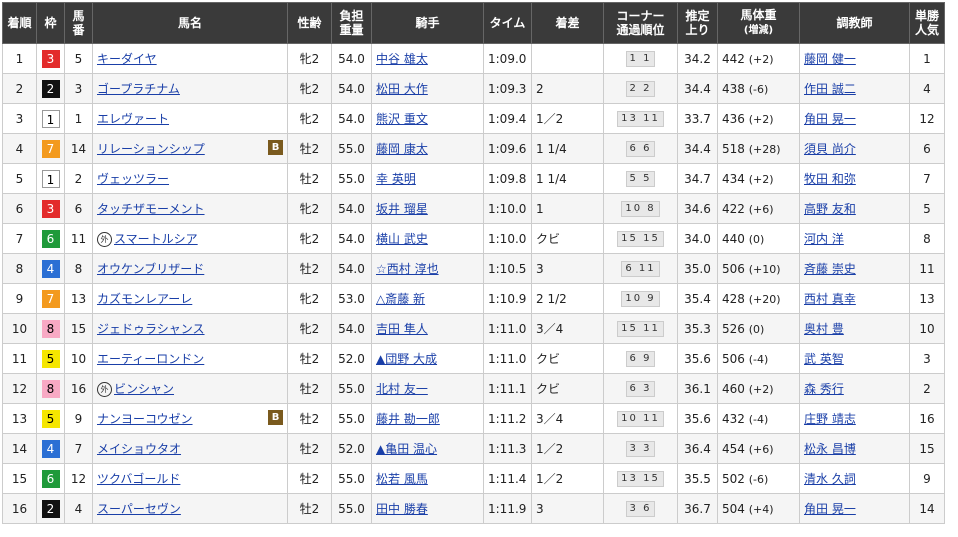 This screenshot has width=958, height=537. I want to click on body-weight-cell: 422 (+6), so click(758, 208).